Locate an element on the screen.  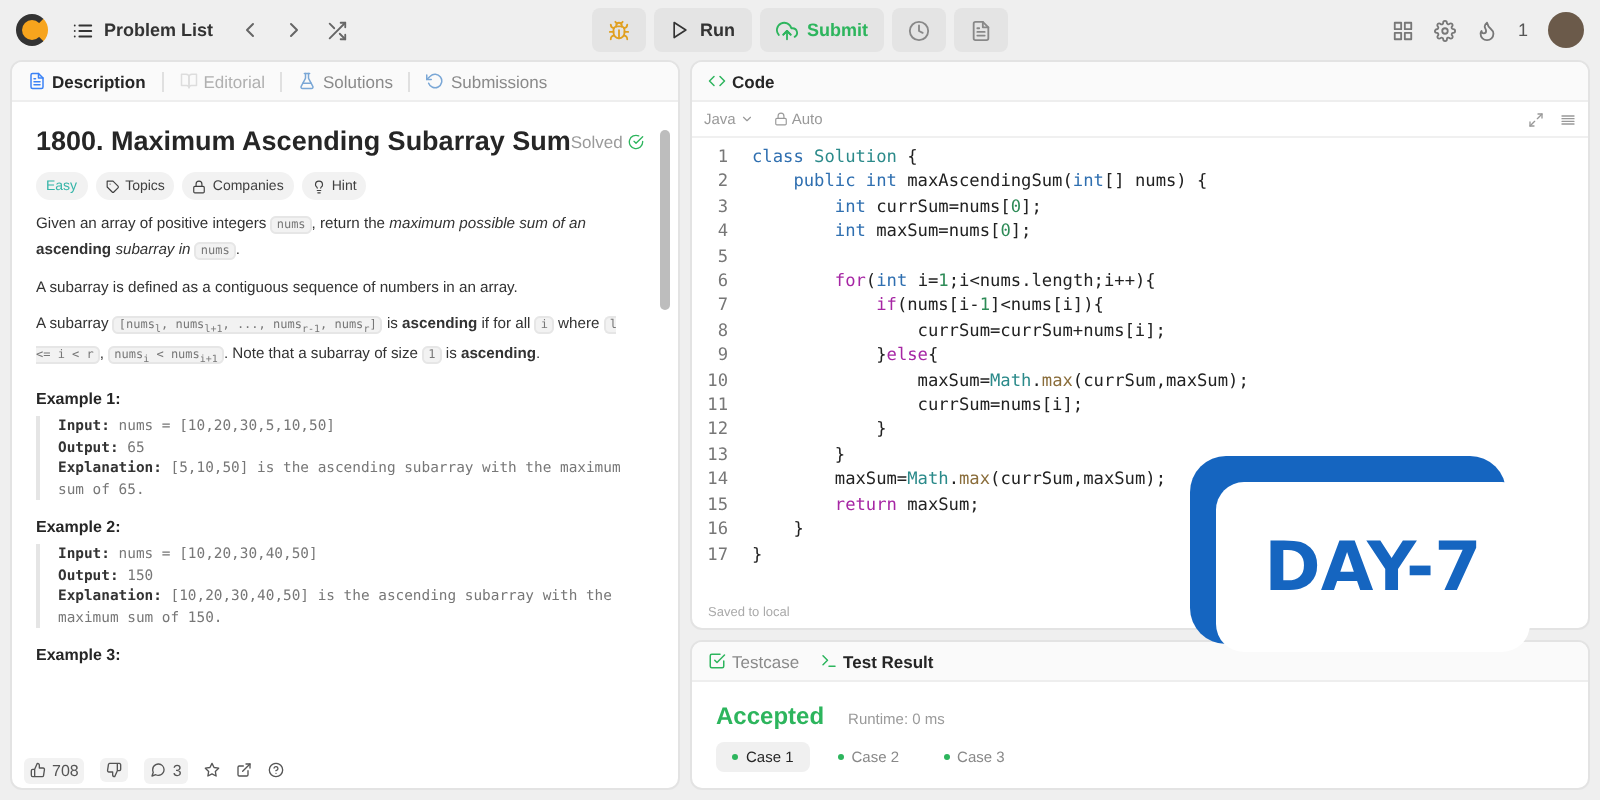
terminal-icon is located at coordinates (828, 661).